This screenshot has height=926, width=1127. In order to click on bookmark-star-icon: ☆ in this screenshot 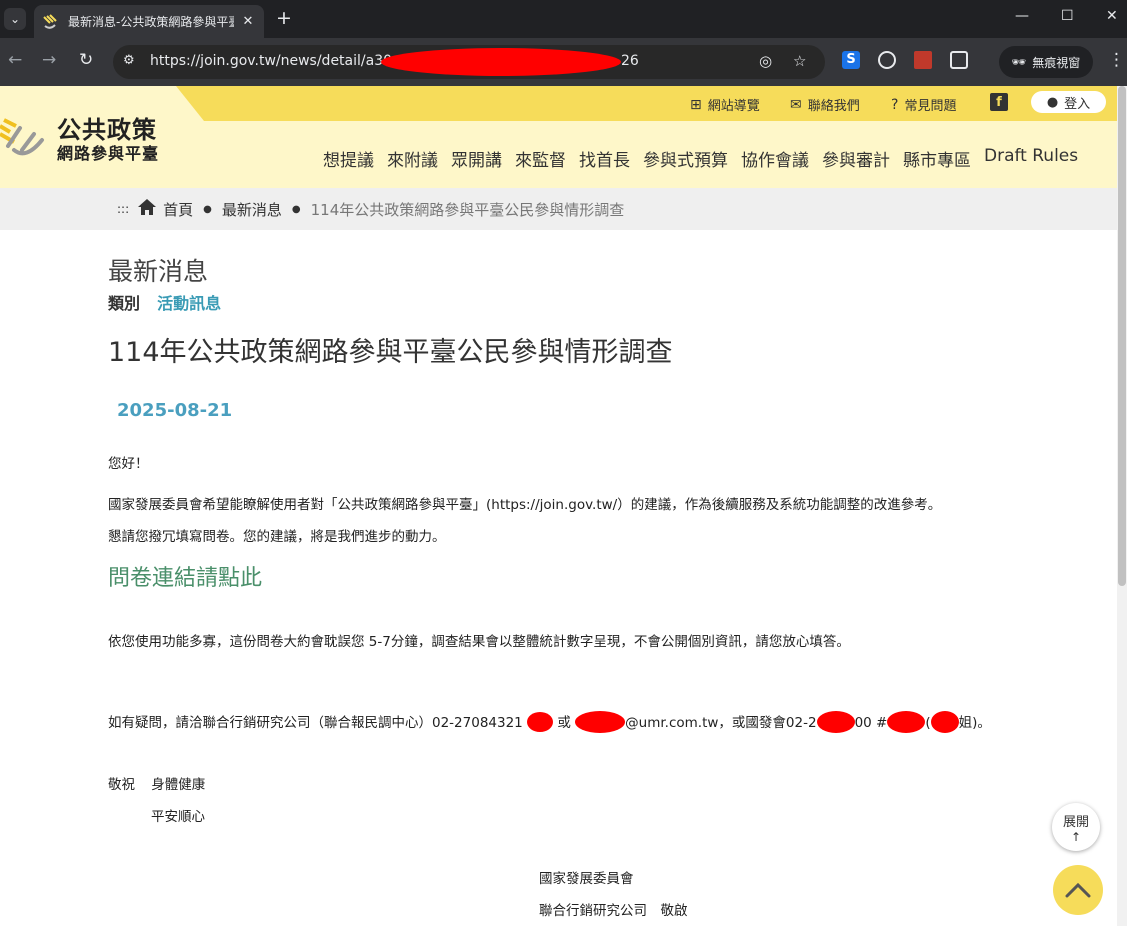, I will do `click(799, 61)`.